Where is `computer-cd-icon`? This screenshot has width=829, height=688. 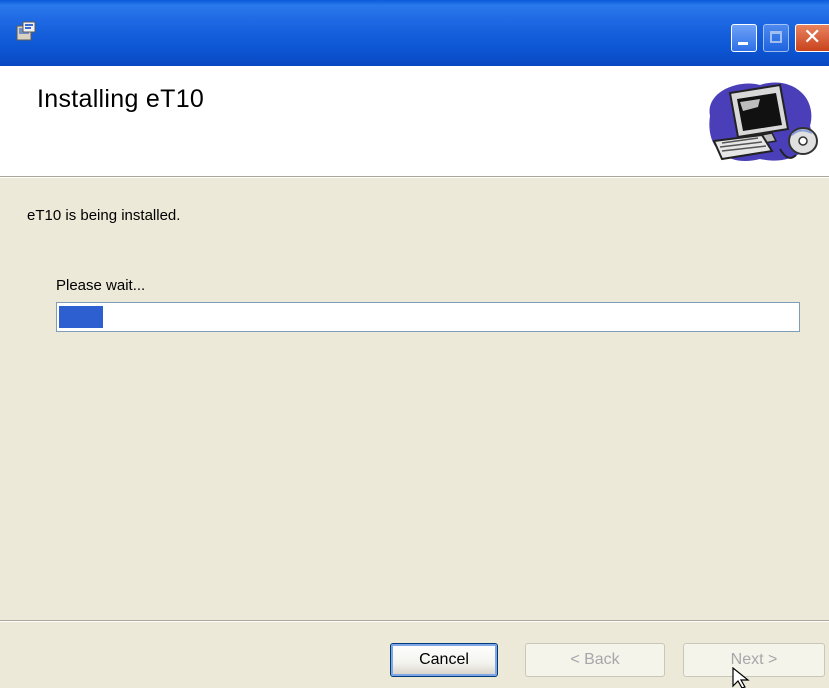
computer-cd-icon is located at coordinates (763, 122).